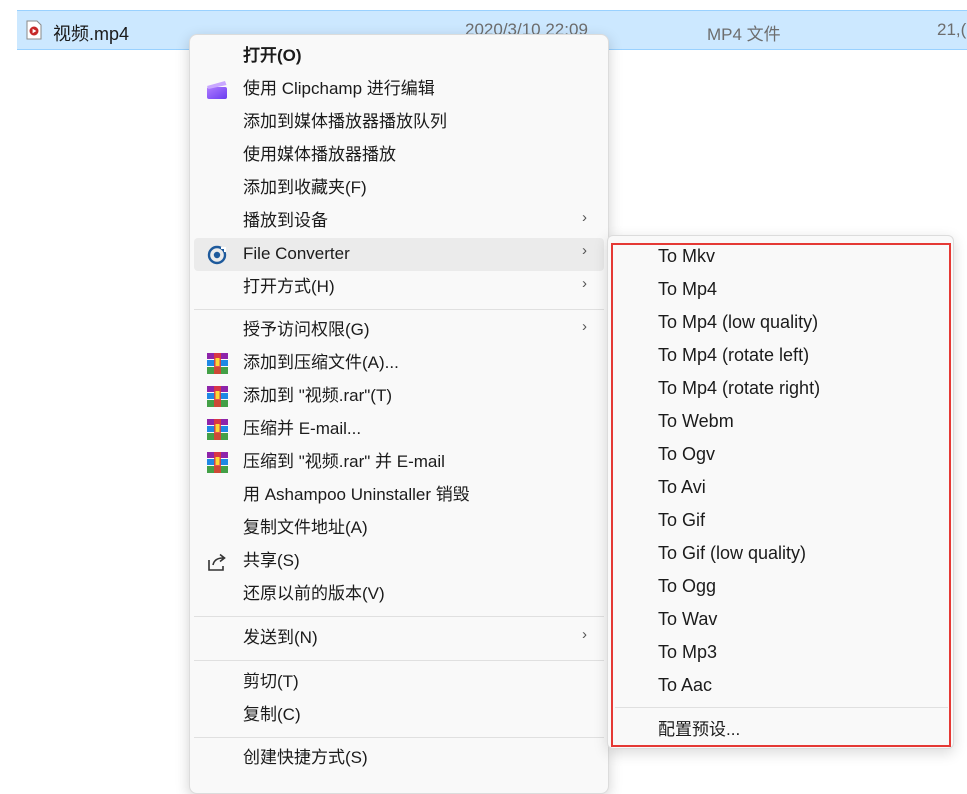 Image resolution: width=967 pixels, height=794 pixels. What do you see at coordinates (91, 34) in the screenshot?
I see `file-name: 视频.mp4` at bounding box center [91, 34].